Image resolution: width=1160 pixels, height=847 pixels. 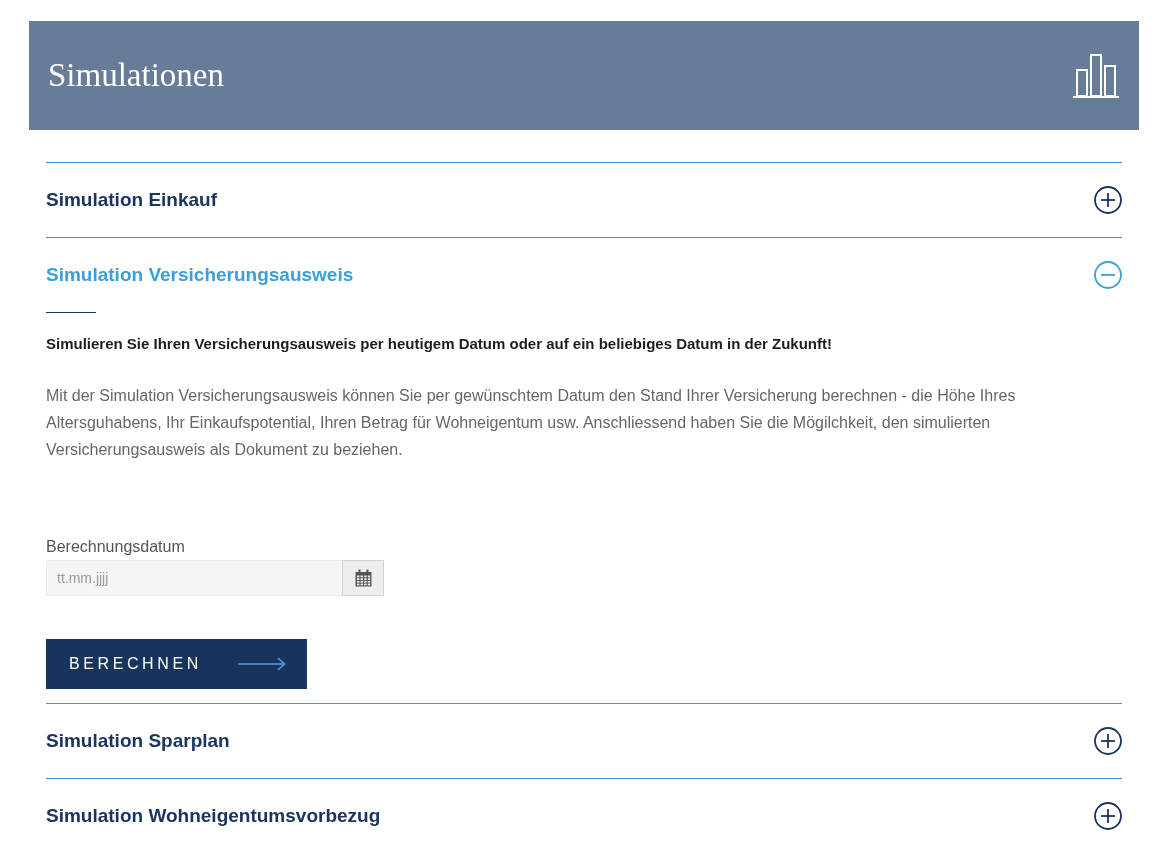 What do you see at coordinates (136, 75) in the screenshot?
I see `page-title: Simulationen` at bounding box center [136, 75].